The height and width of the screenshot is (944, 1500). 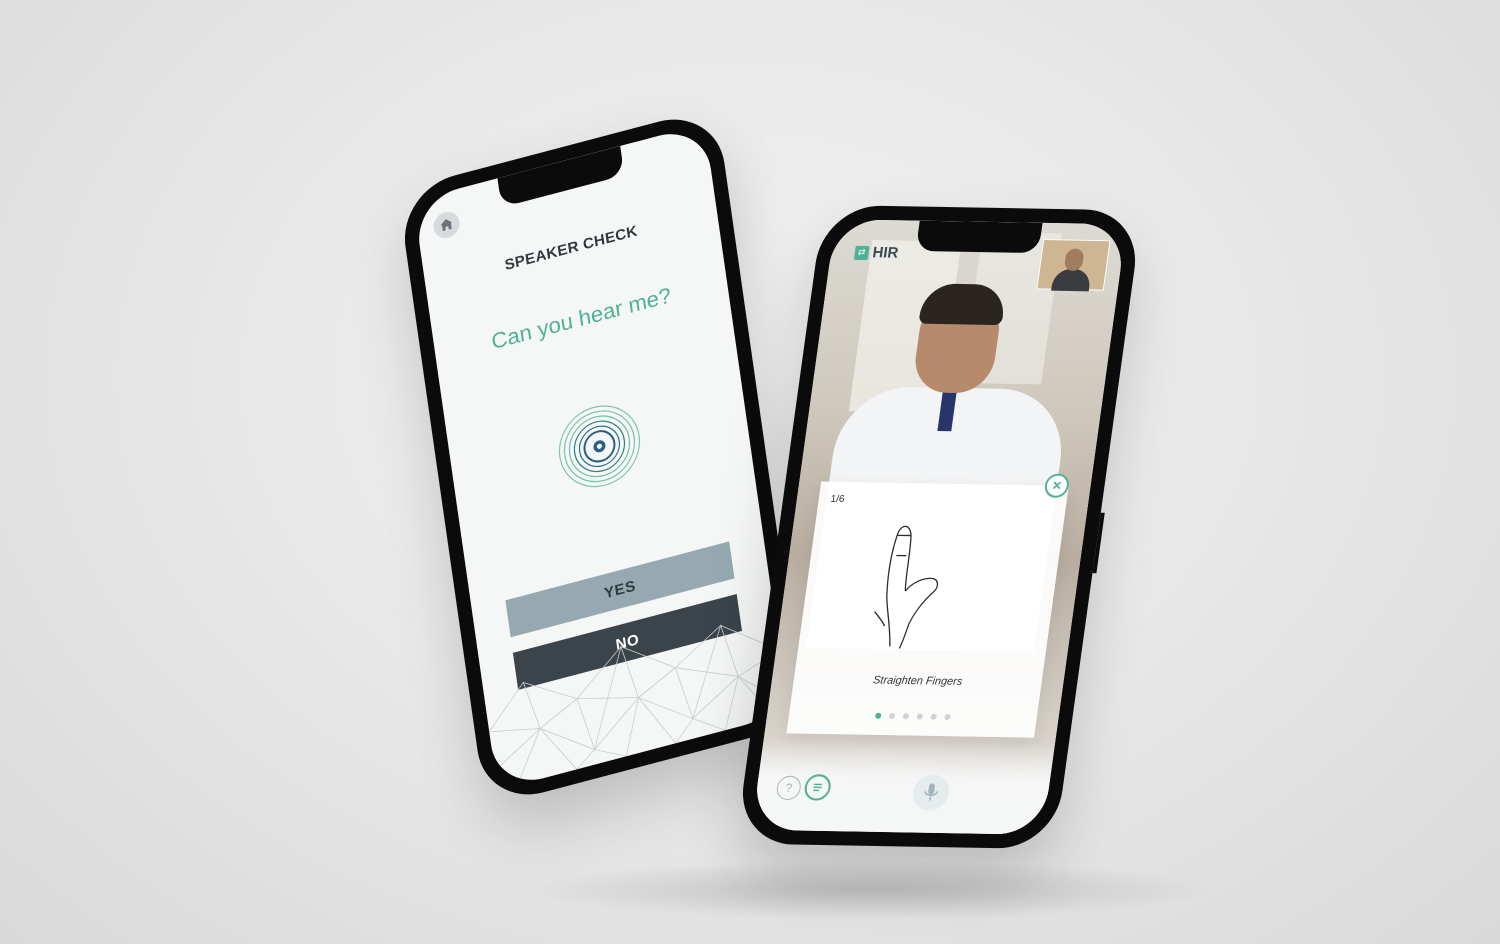 What do you see at coordinates (906, 587) in the screenshot?
I see `hand-illustration` at bounding box center [906, 587].